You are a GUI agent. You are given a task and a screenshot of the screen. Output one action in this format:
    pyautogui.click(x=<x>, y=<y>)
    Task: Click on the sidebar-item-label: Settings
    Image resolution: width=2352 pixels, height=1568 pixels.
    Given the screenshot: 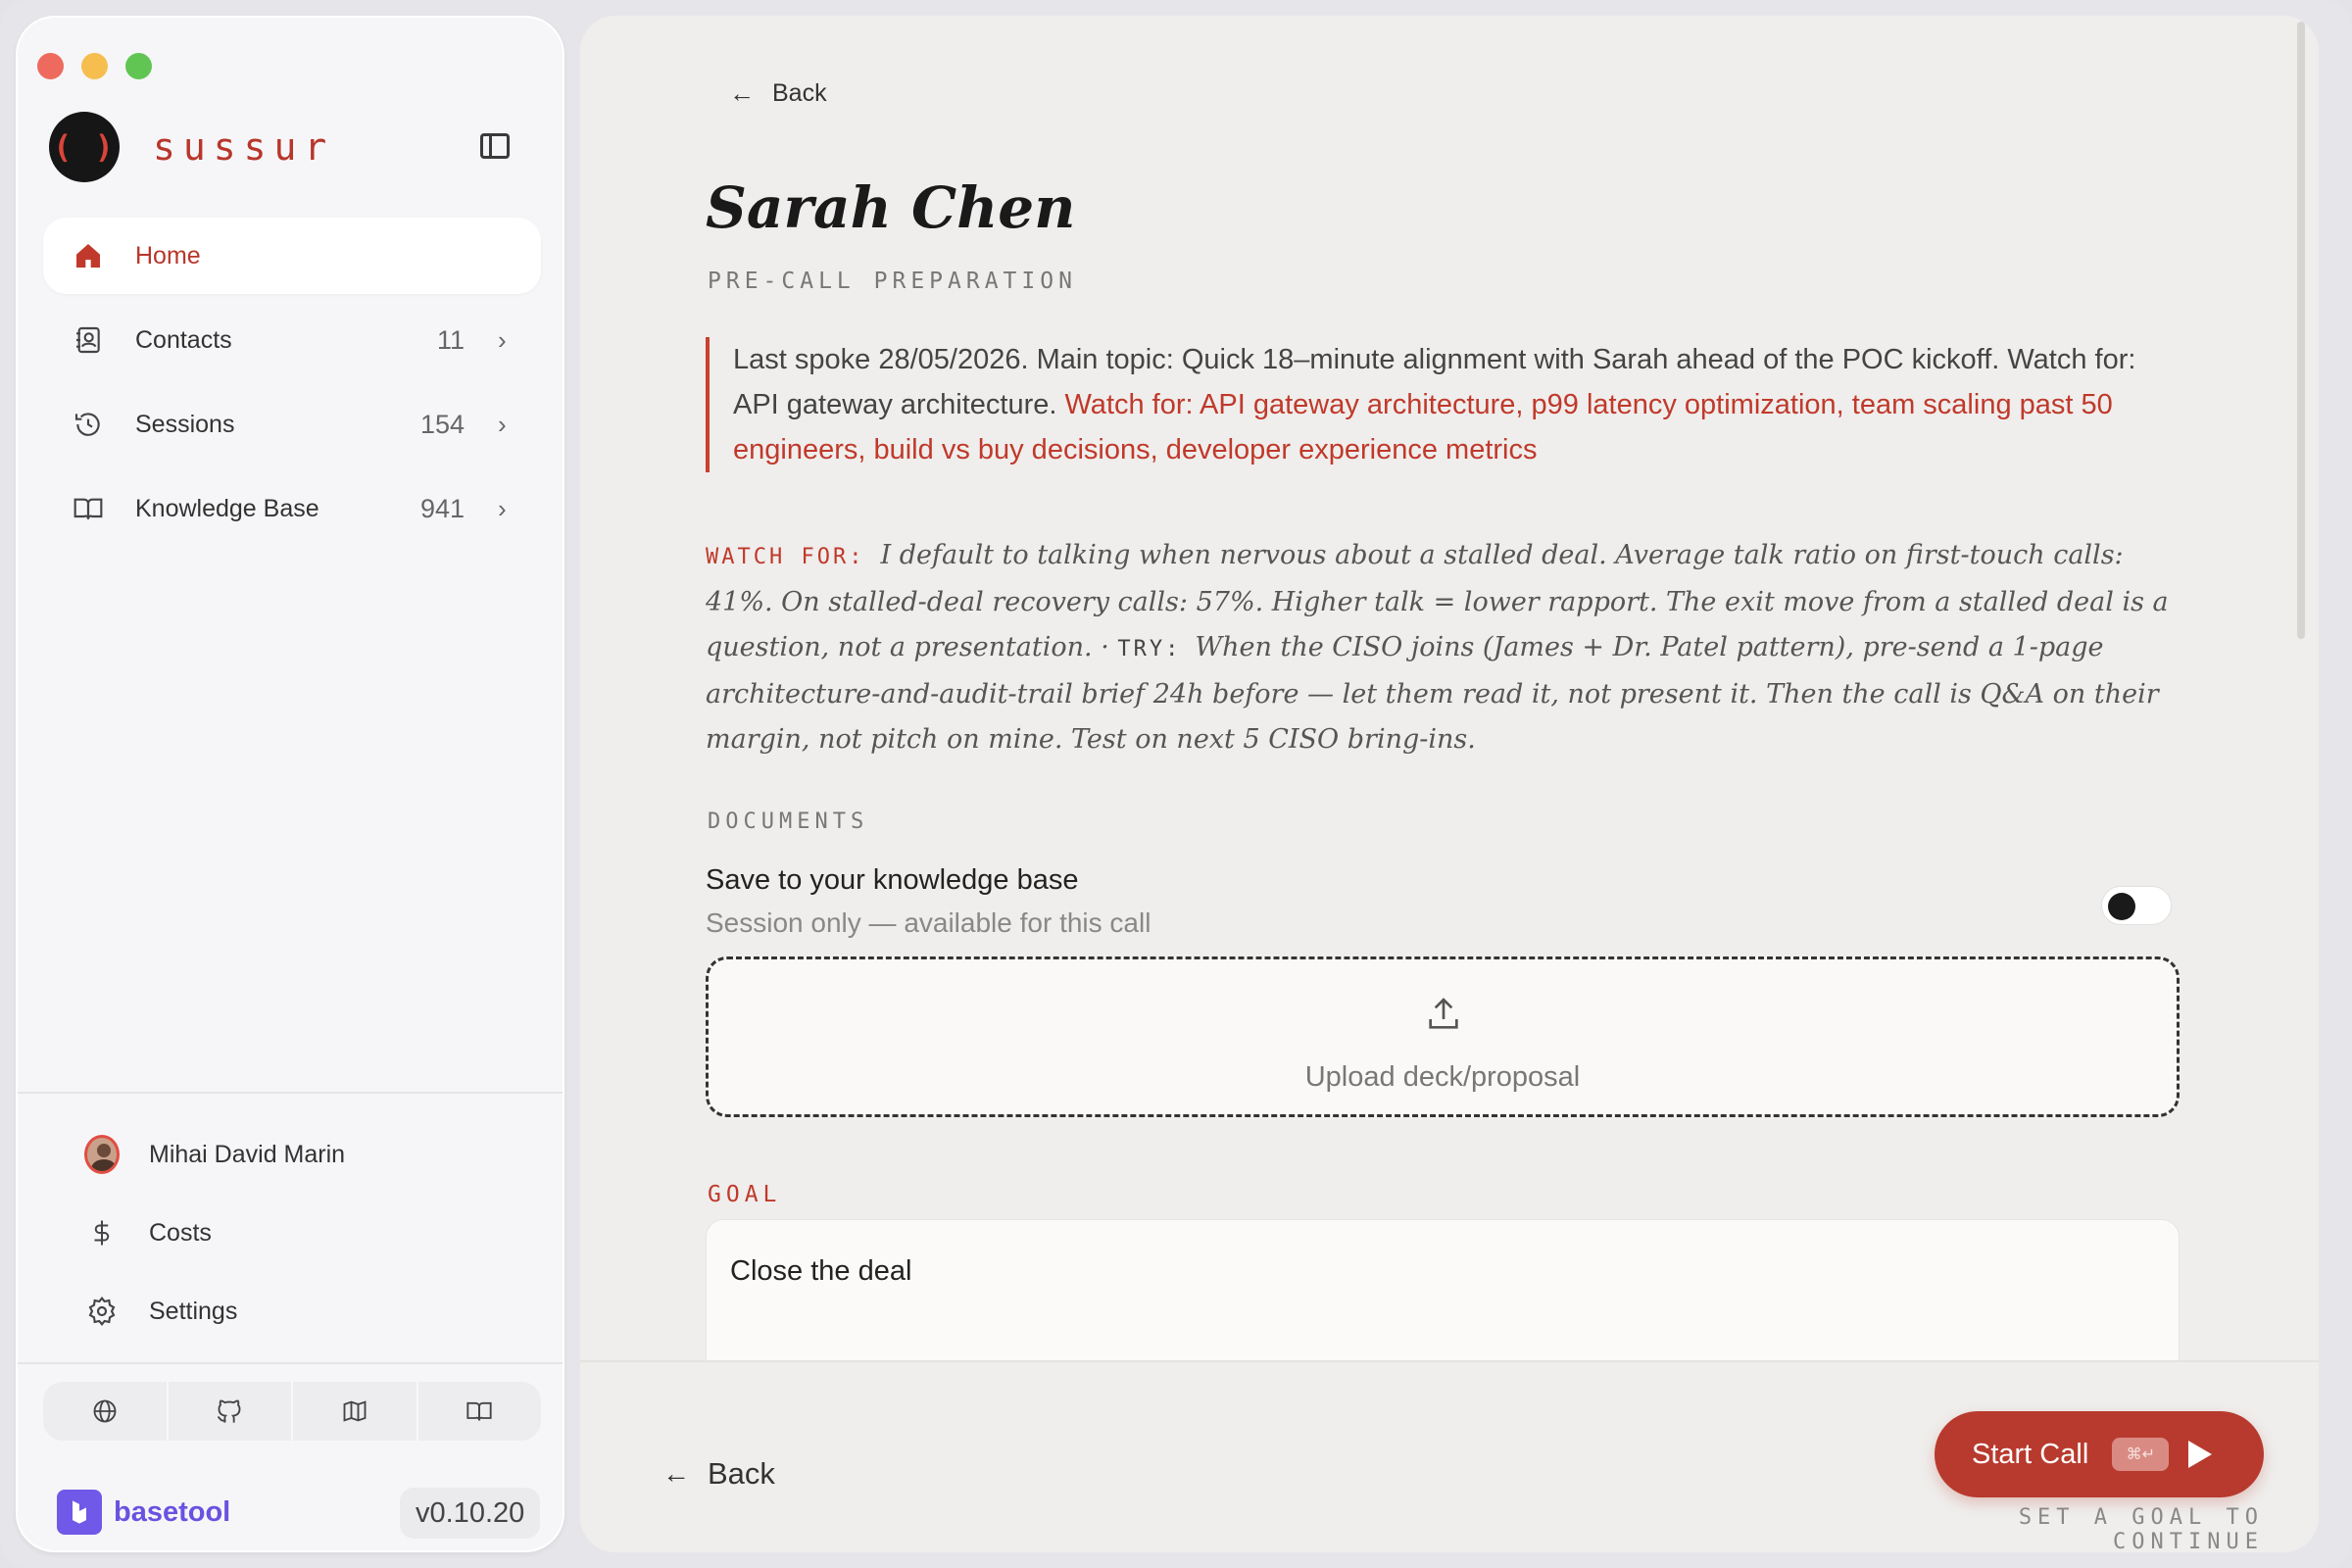 What is the action you would take?
    pyautogui.click(x=193, y=1311)
    